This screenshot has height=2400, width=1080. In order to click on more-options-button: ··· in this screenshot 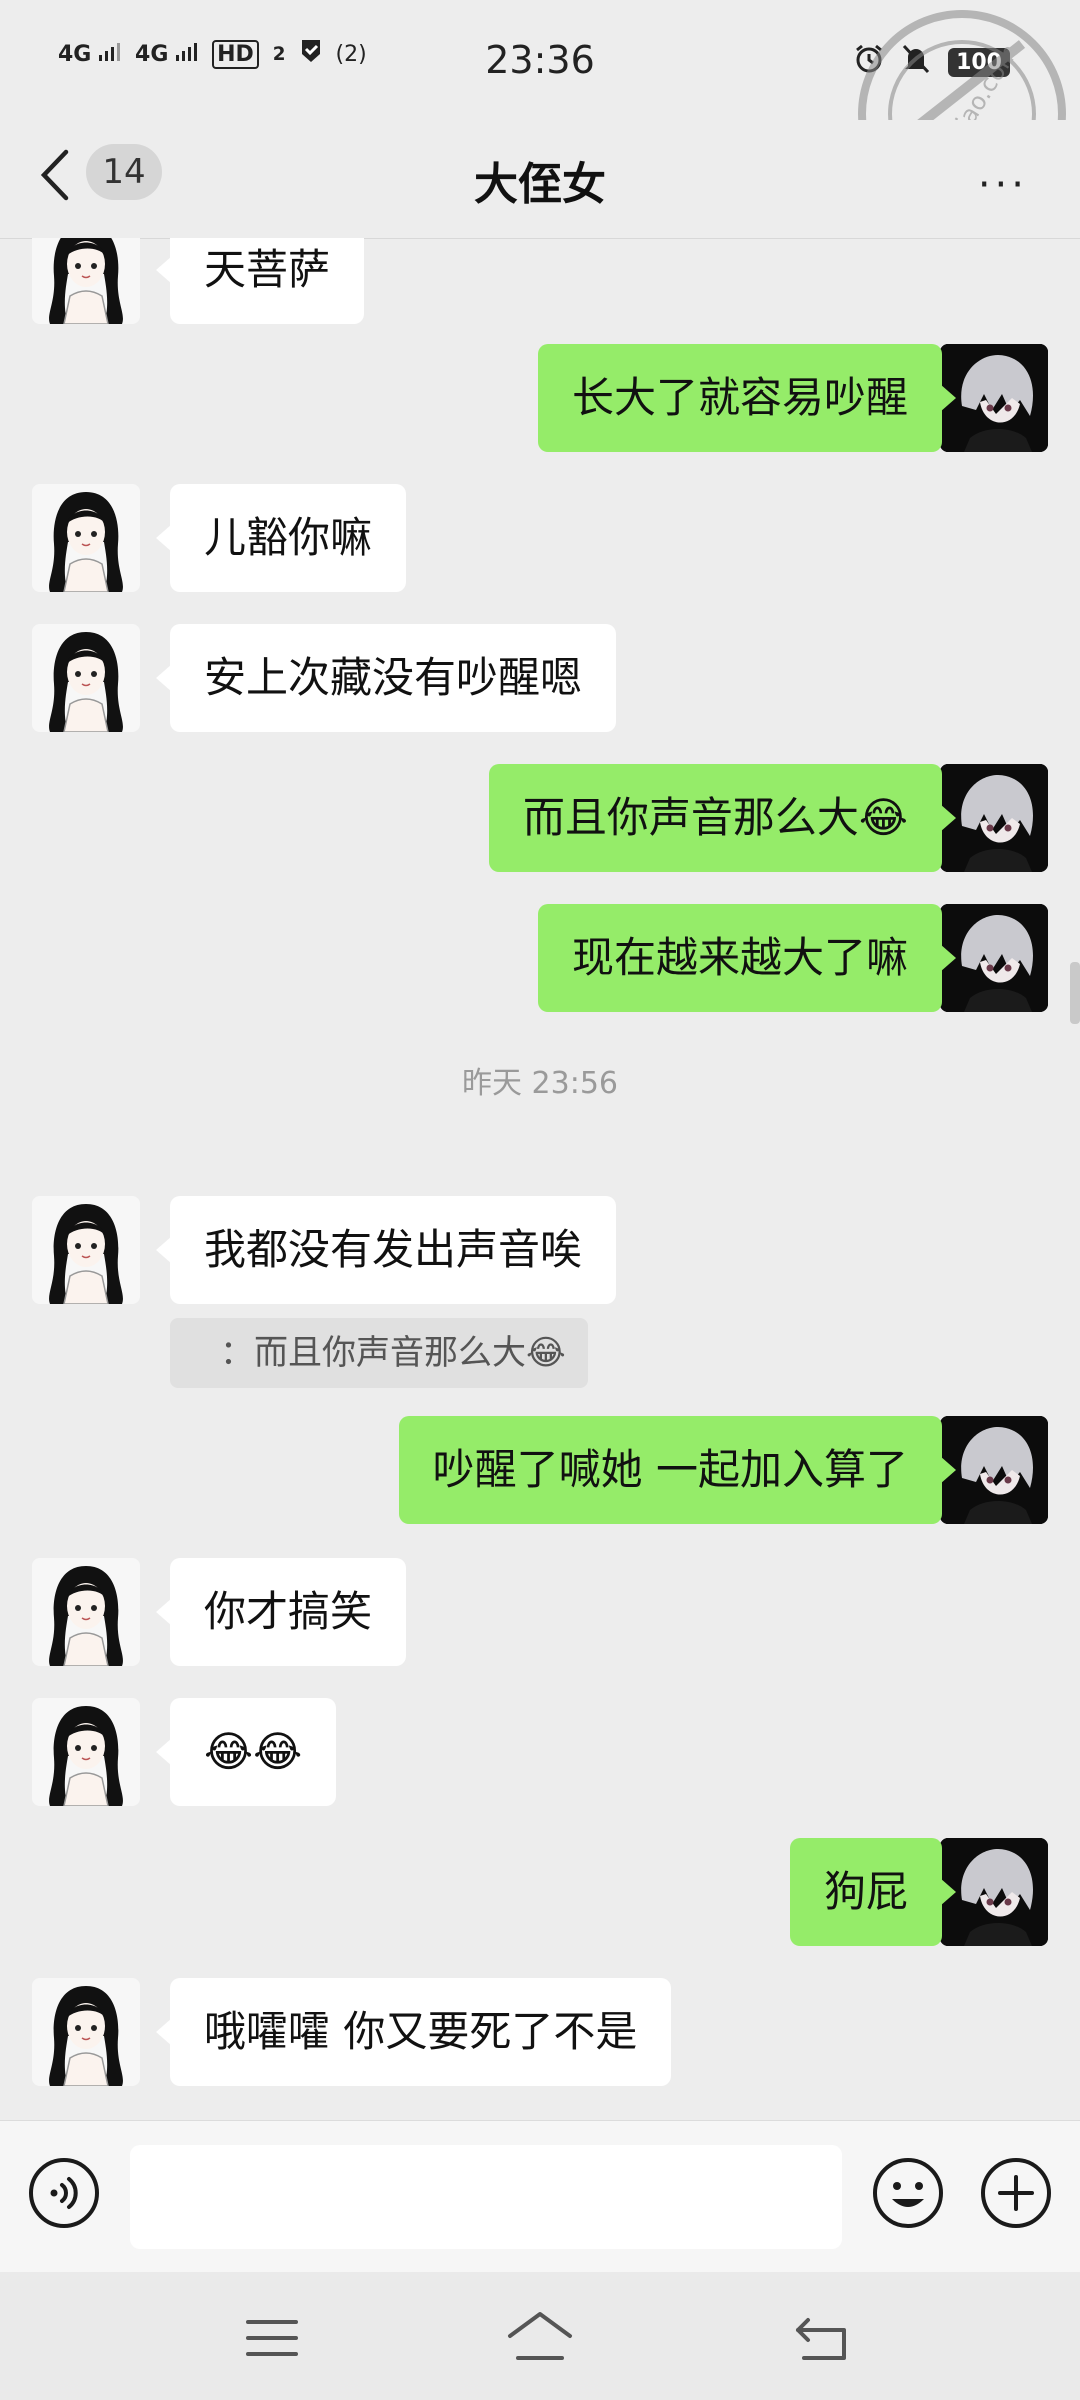, I will do `click(1003, 185)`.